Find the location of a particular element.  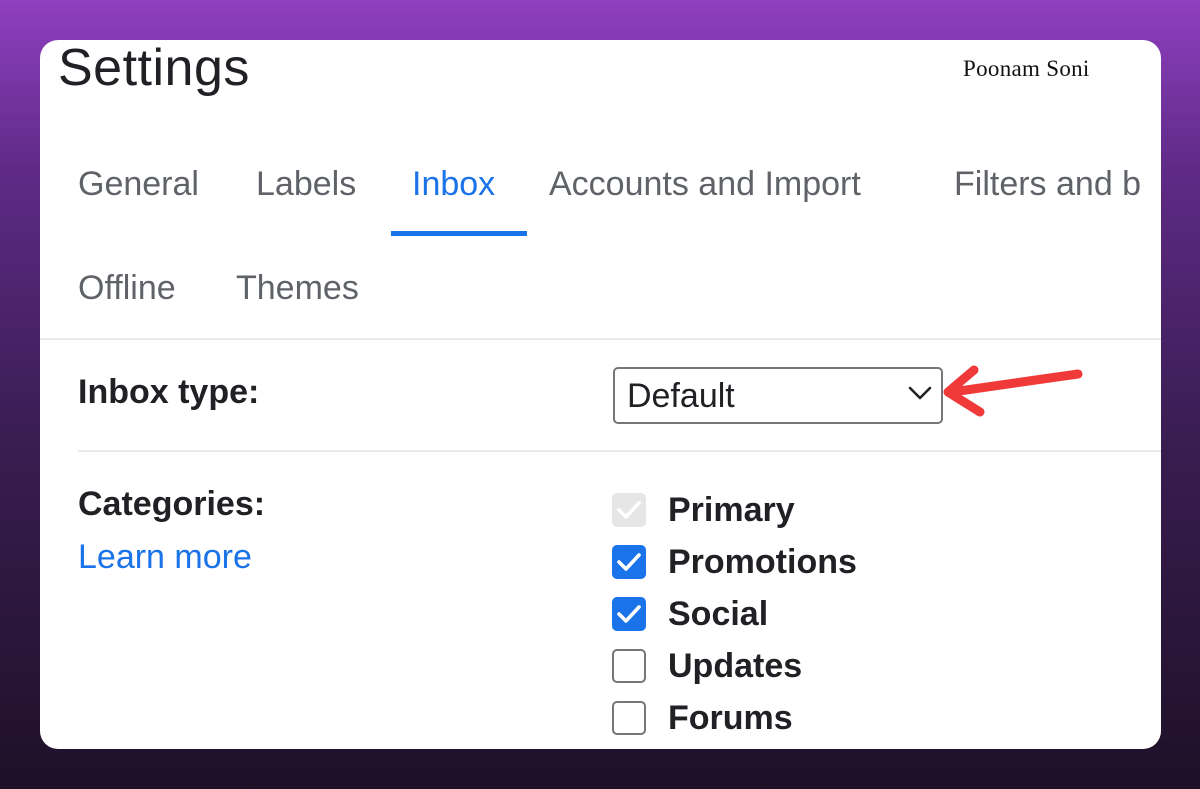

forums-label: Forums is located at coordinates (730, 718).